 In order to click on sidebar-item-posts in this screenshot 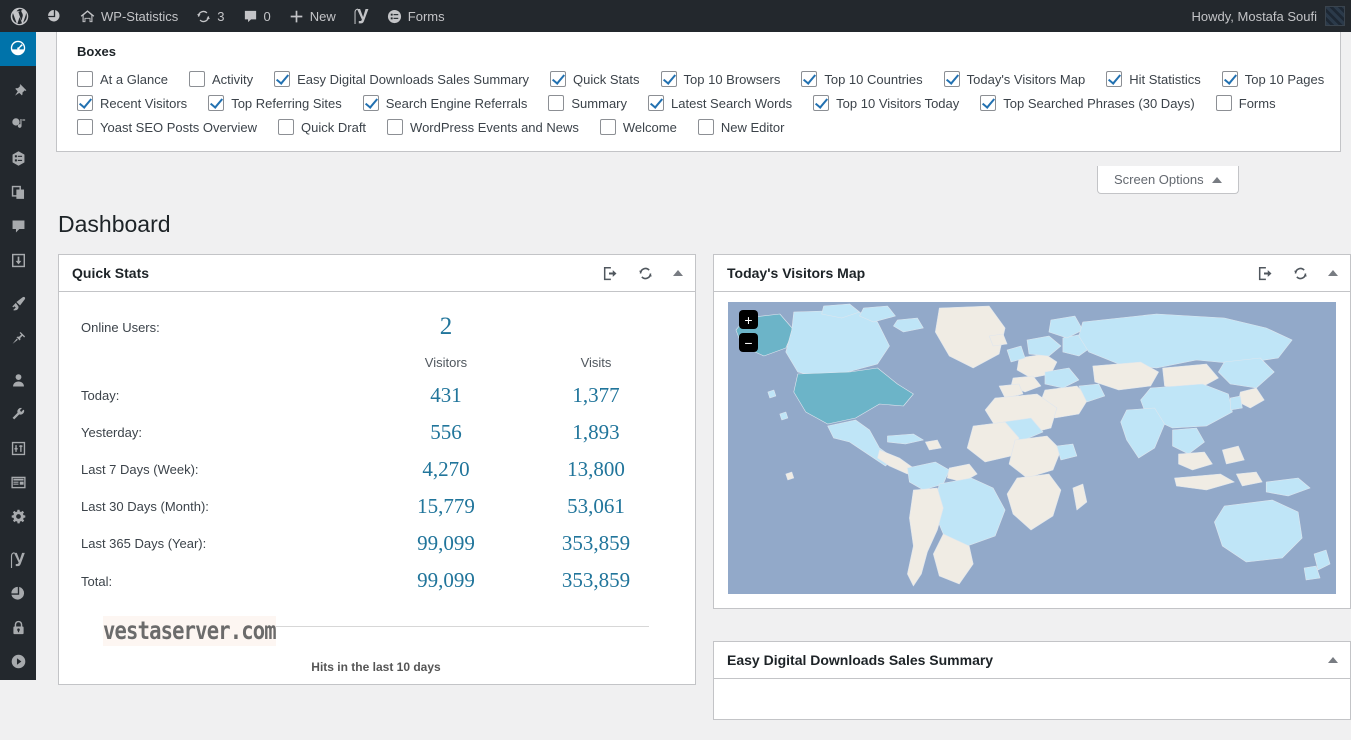, I will do `click(18, 92)`.